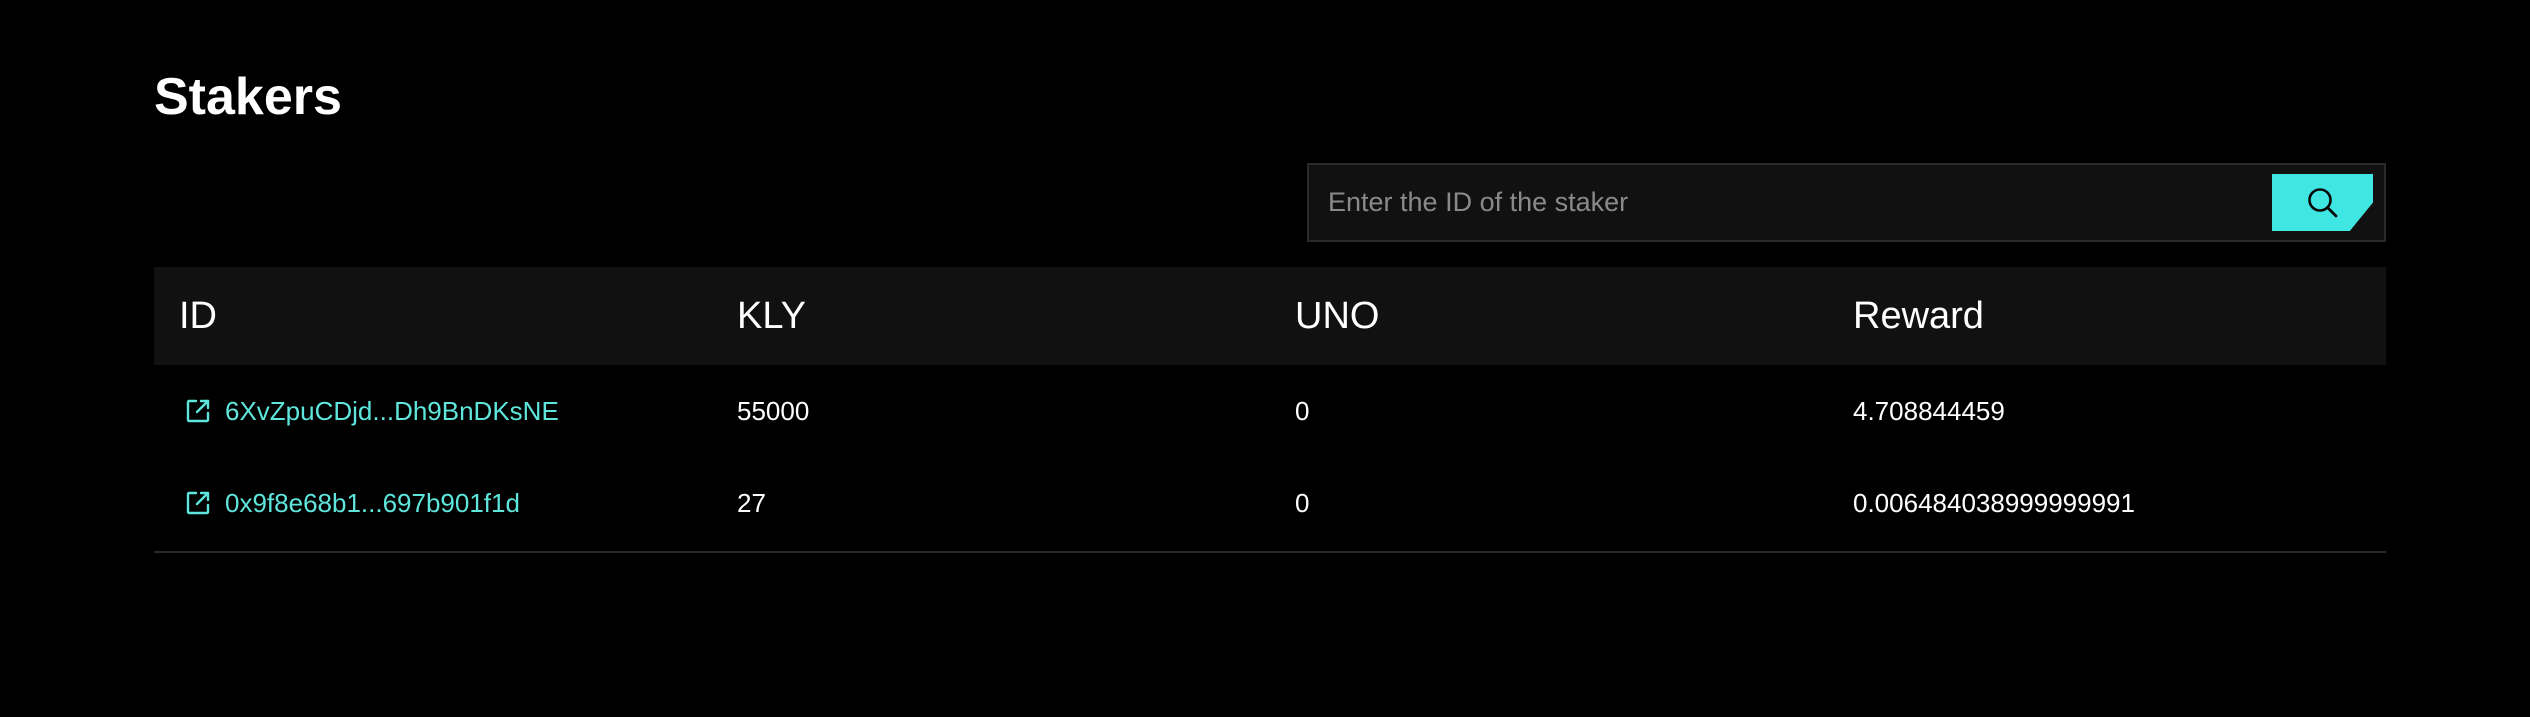 Image resolution: width=2530 pixels, height=717 pixels. Describe the element at coordinates (198, 315) in the screenshot. I see `column-header-id: ID` at that location.